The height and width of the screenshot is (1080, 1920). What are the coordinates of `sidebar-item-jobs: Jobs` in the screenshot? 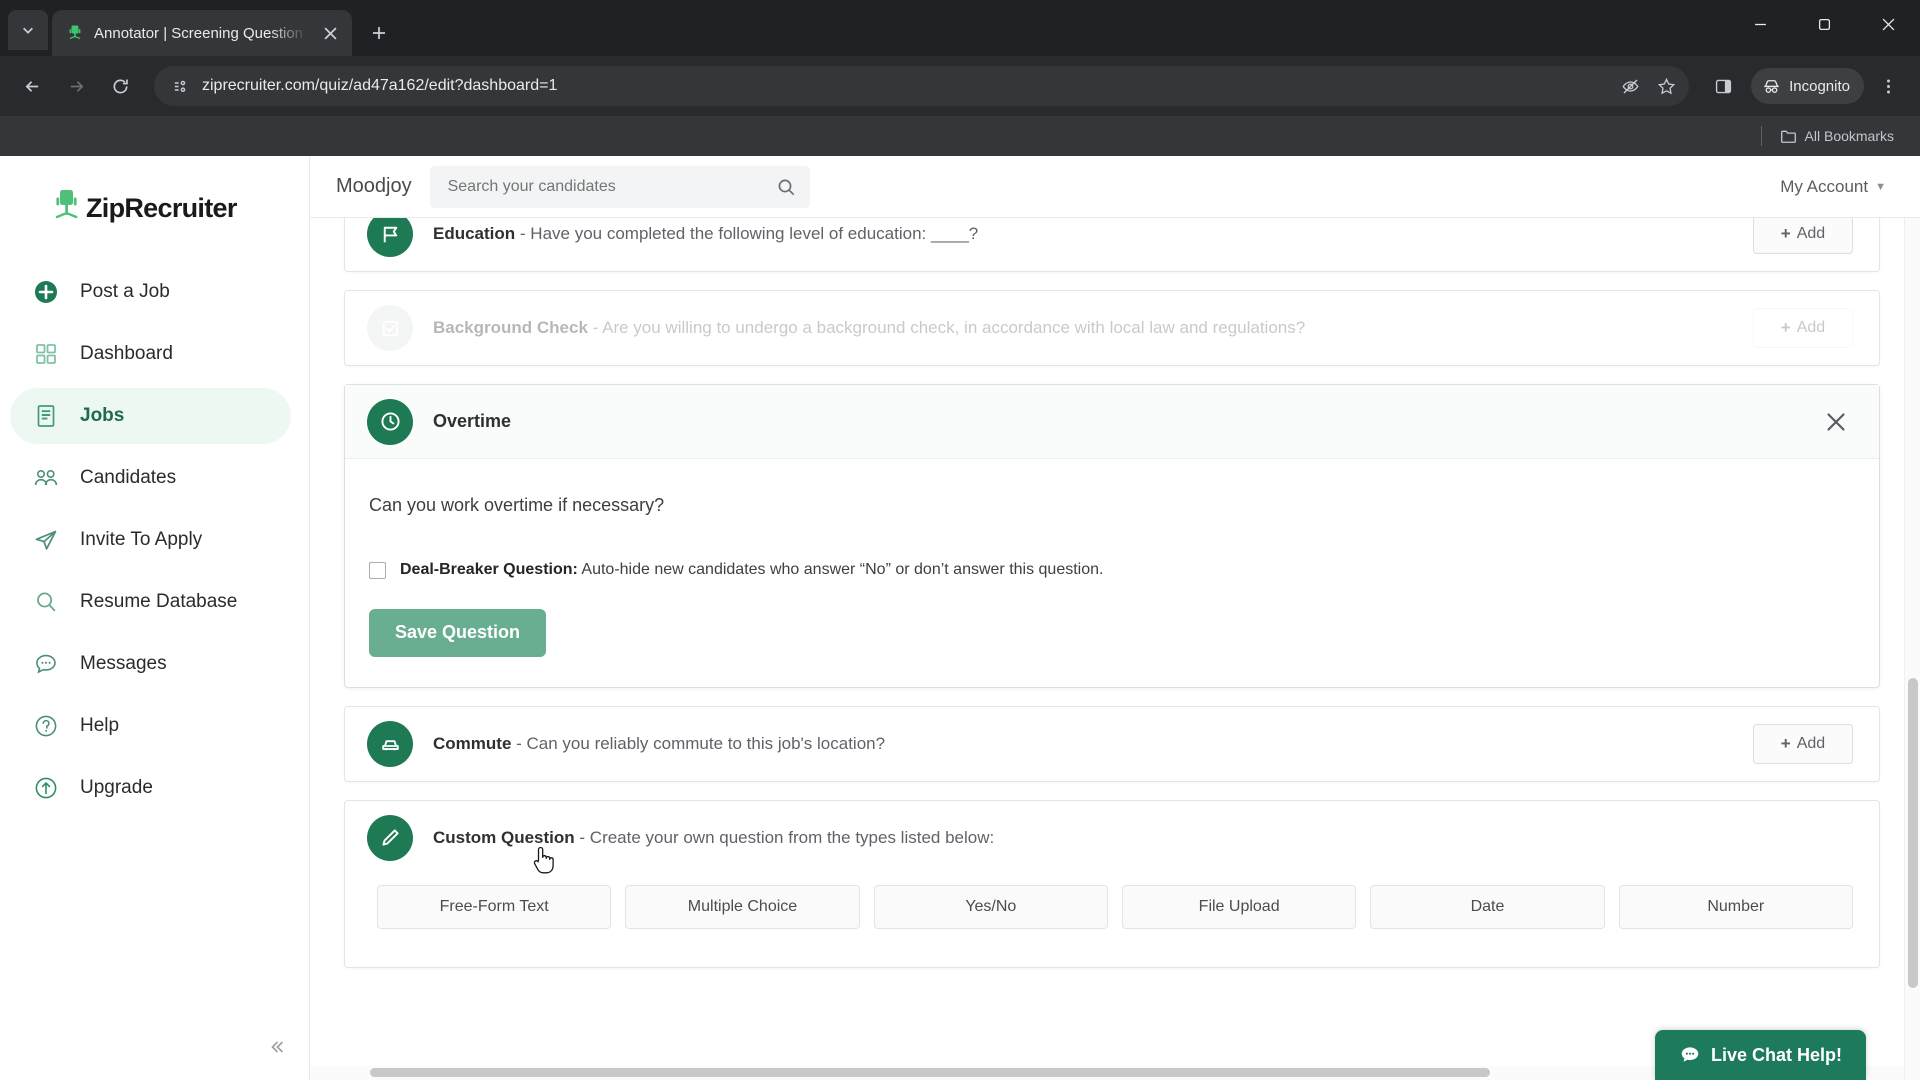 It's located at (150, 416).